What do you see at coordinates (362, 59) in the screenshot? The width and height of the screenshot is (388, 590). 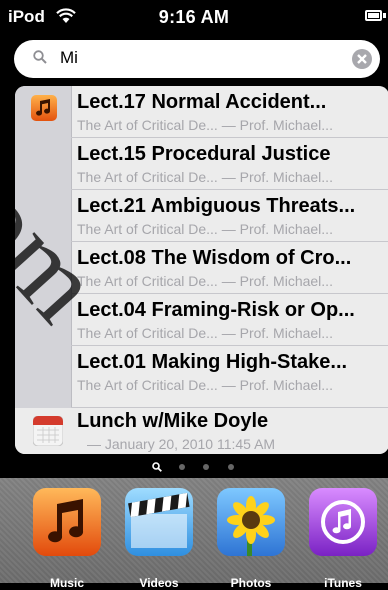 I see `clear-search-icon` at bounding box center [362, 59].